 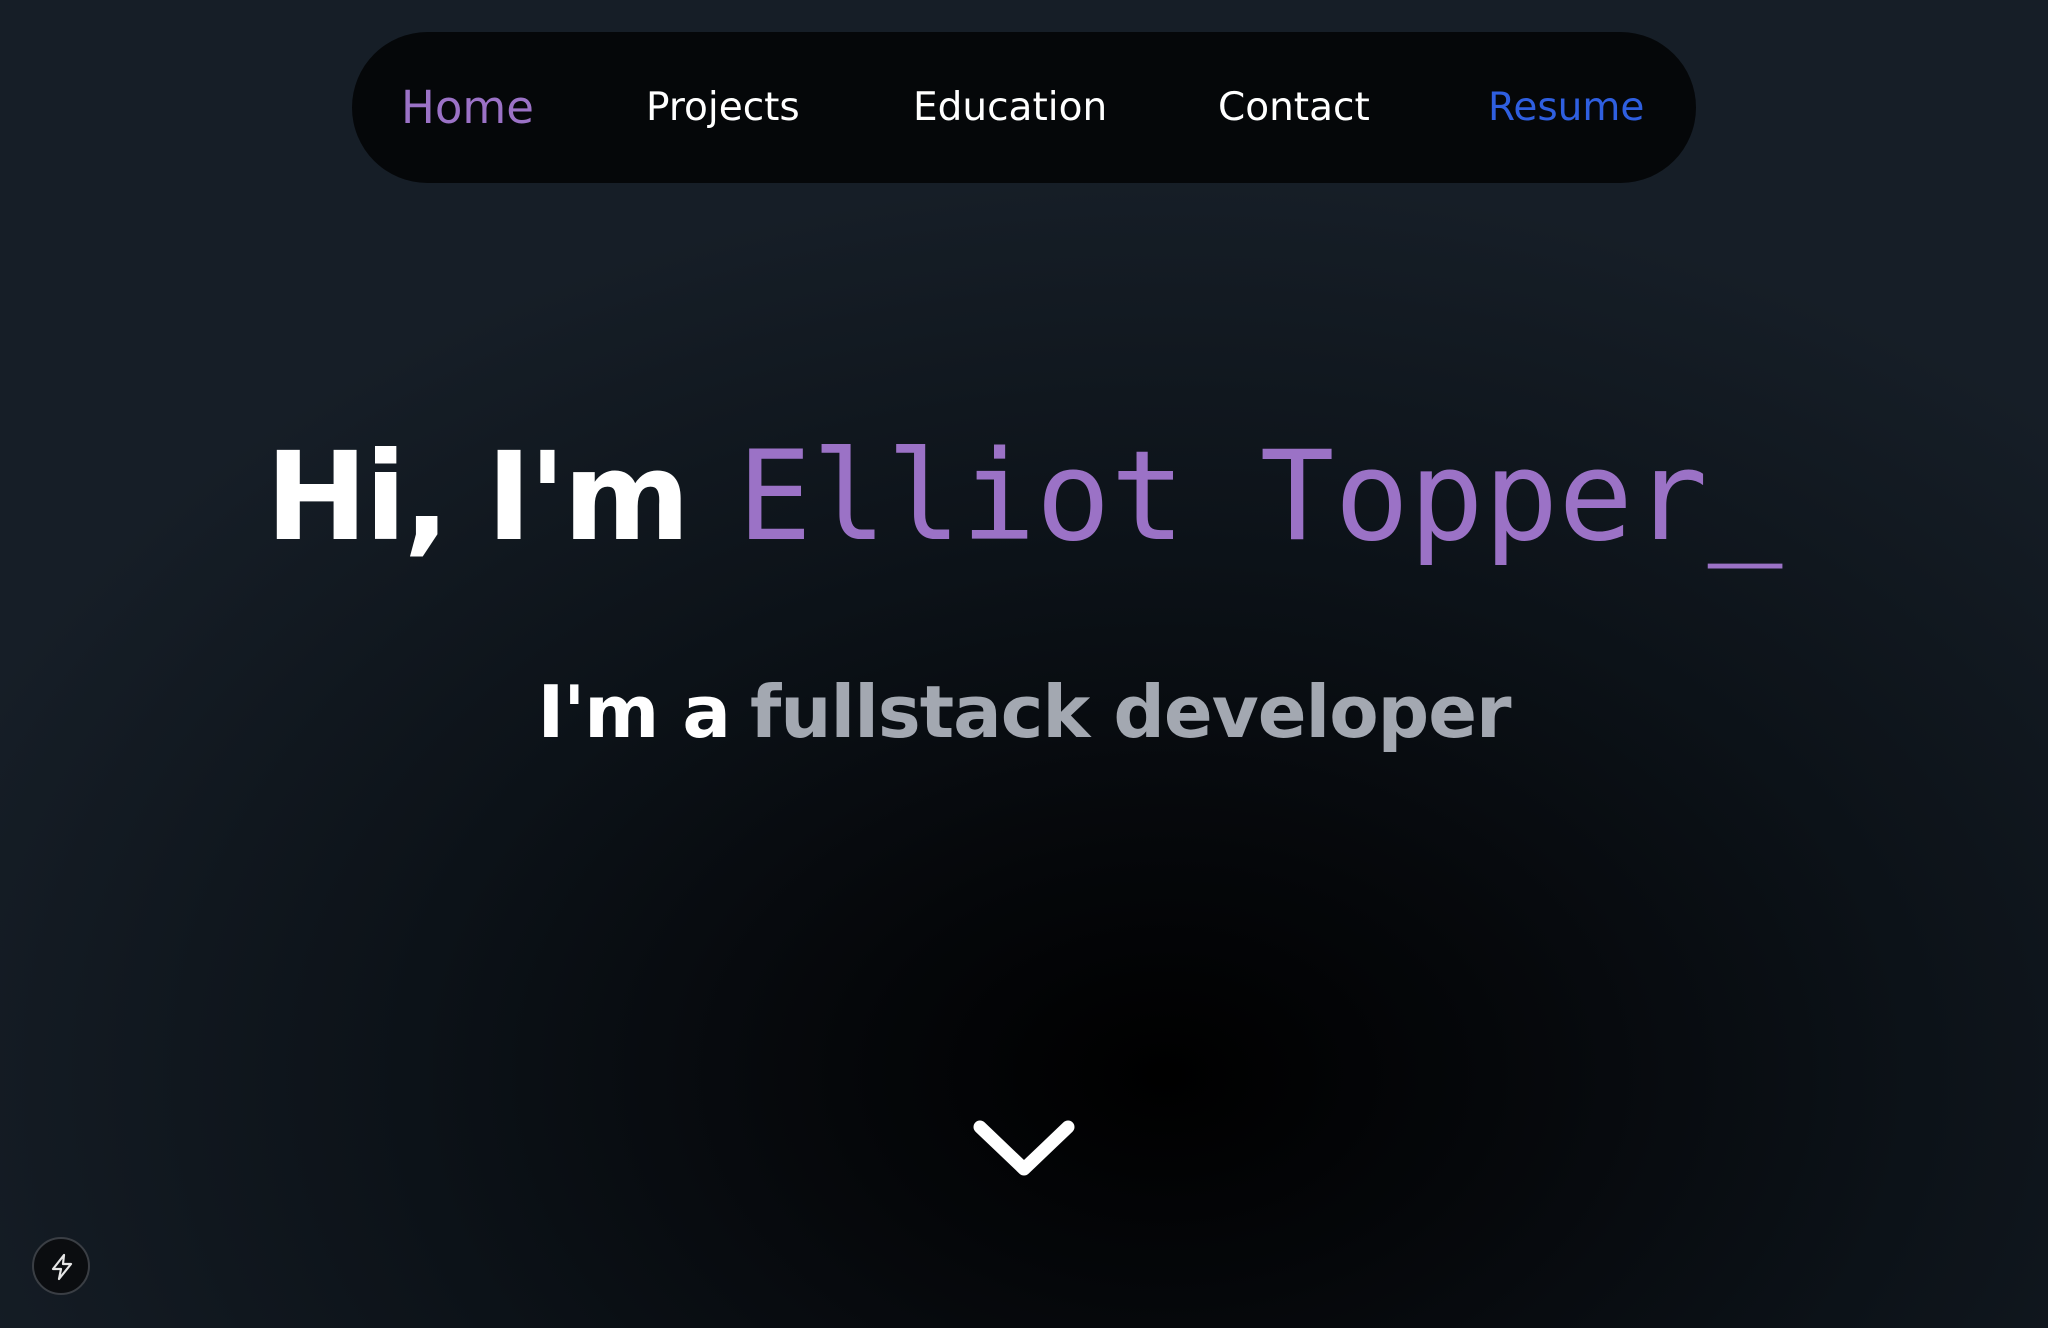 What do you see at coordinates (634, 712) in the screenshot?
I see `subtitle-prefix: I'm a` at bounding box center [634, 712].